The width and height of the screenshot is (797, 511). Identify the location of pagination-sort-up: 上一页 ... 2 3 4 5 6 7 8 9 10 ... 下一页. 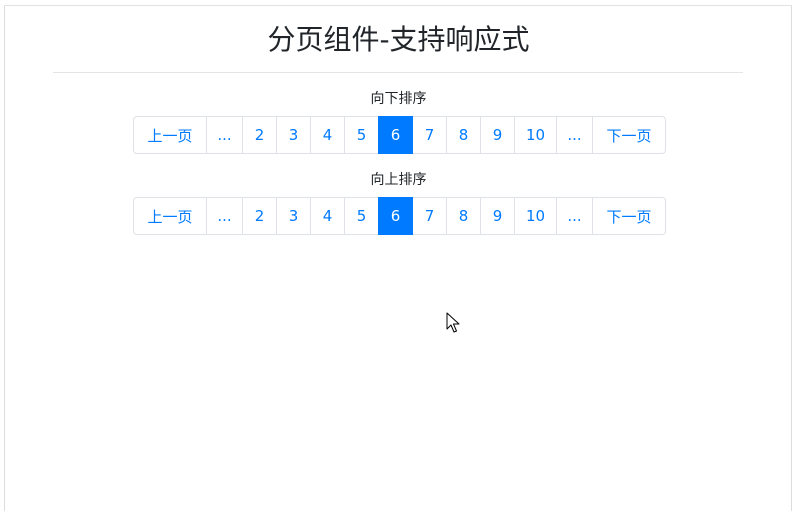
(399, 216).